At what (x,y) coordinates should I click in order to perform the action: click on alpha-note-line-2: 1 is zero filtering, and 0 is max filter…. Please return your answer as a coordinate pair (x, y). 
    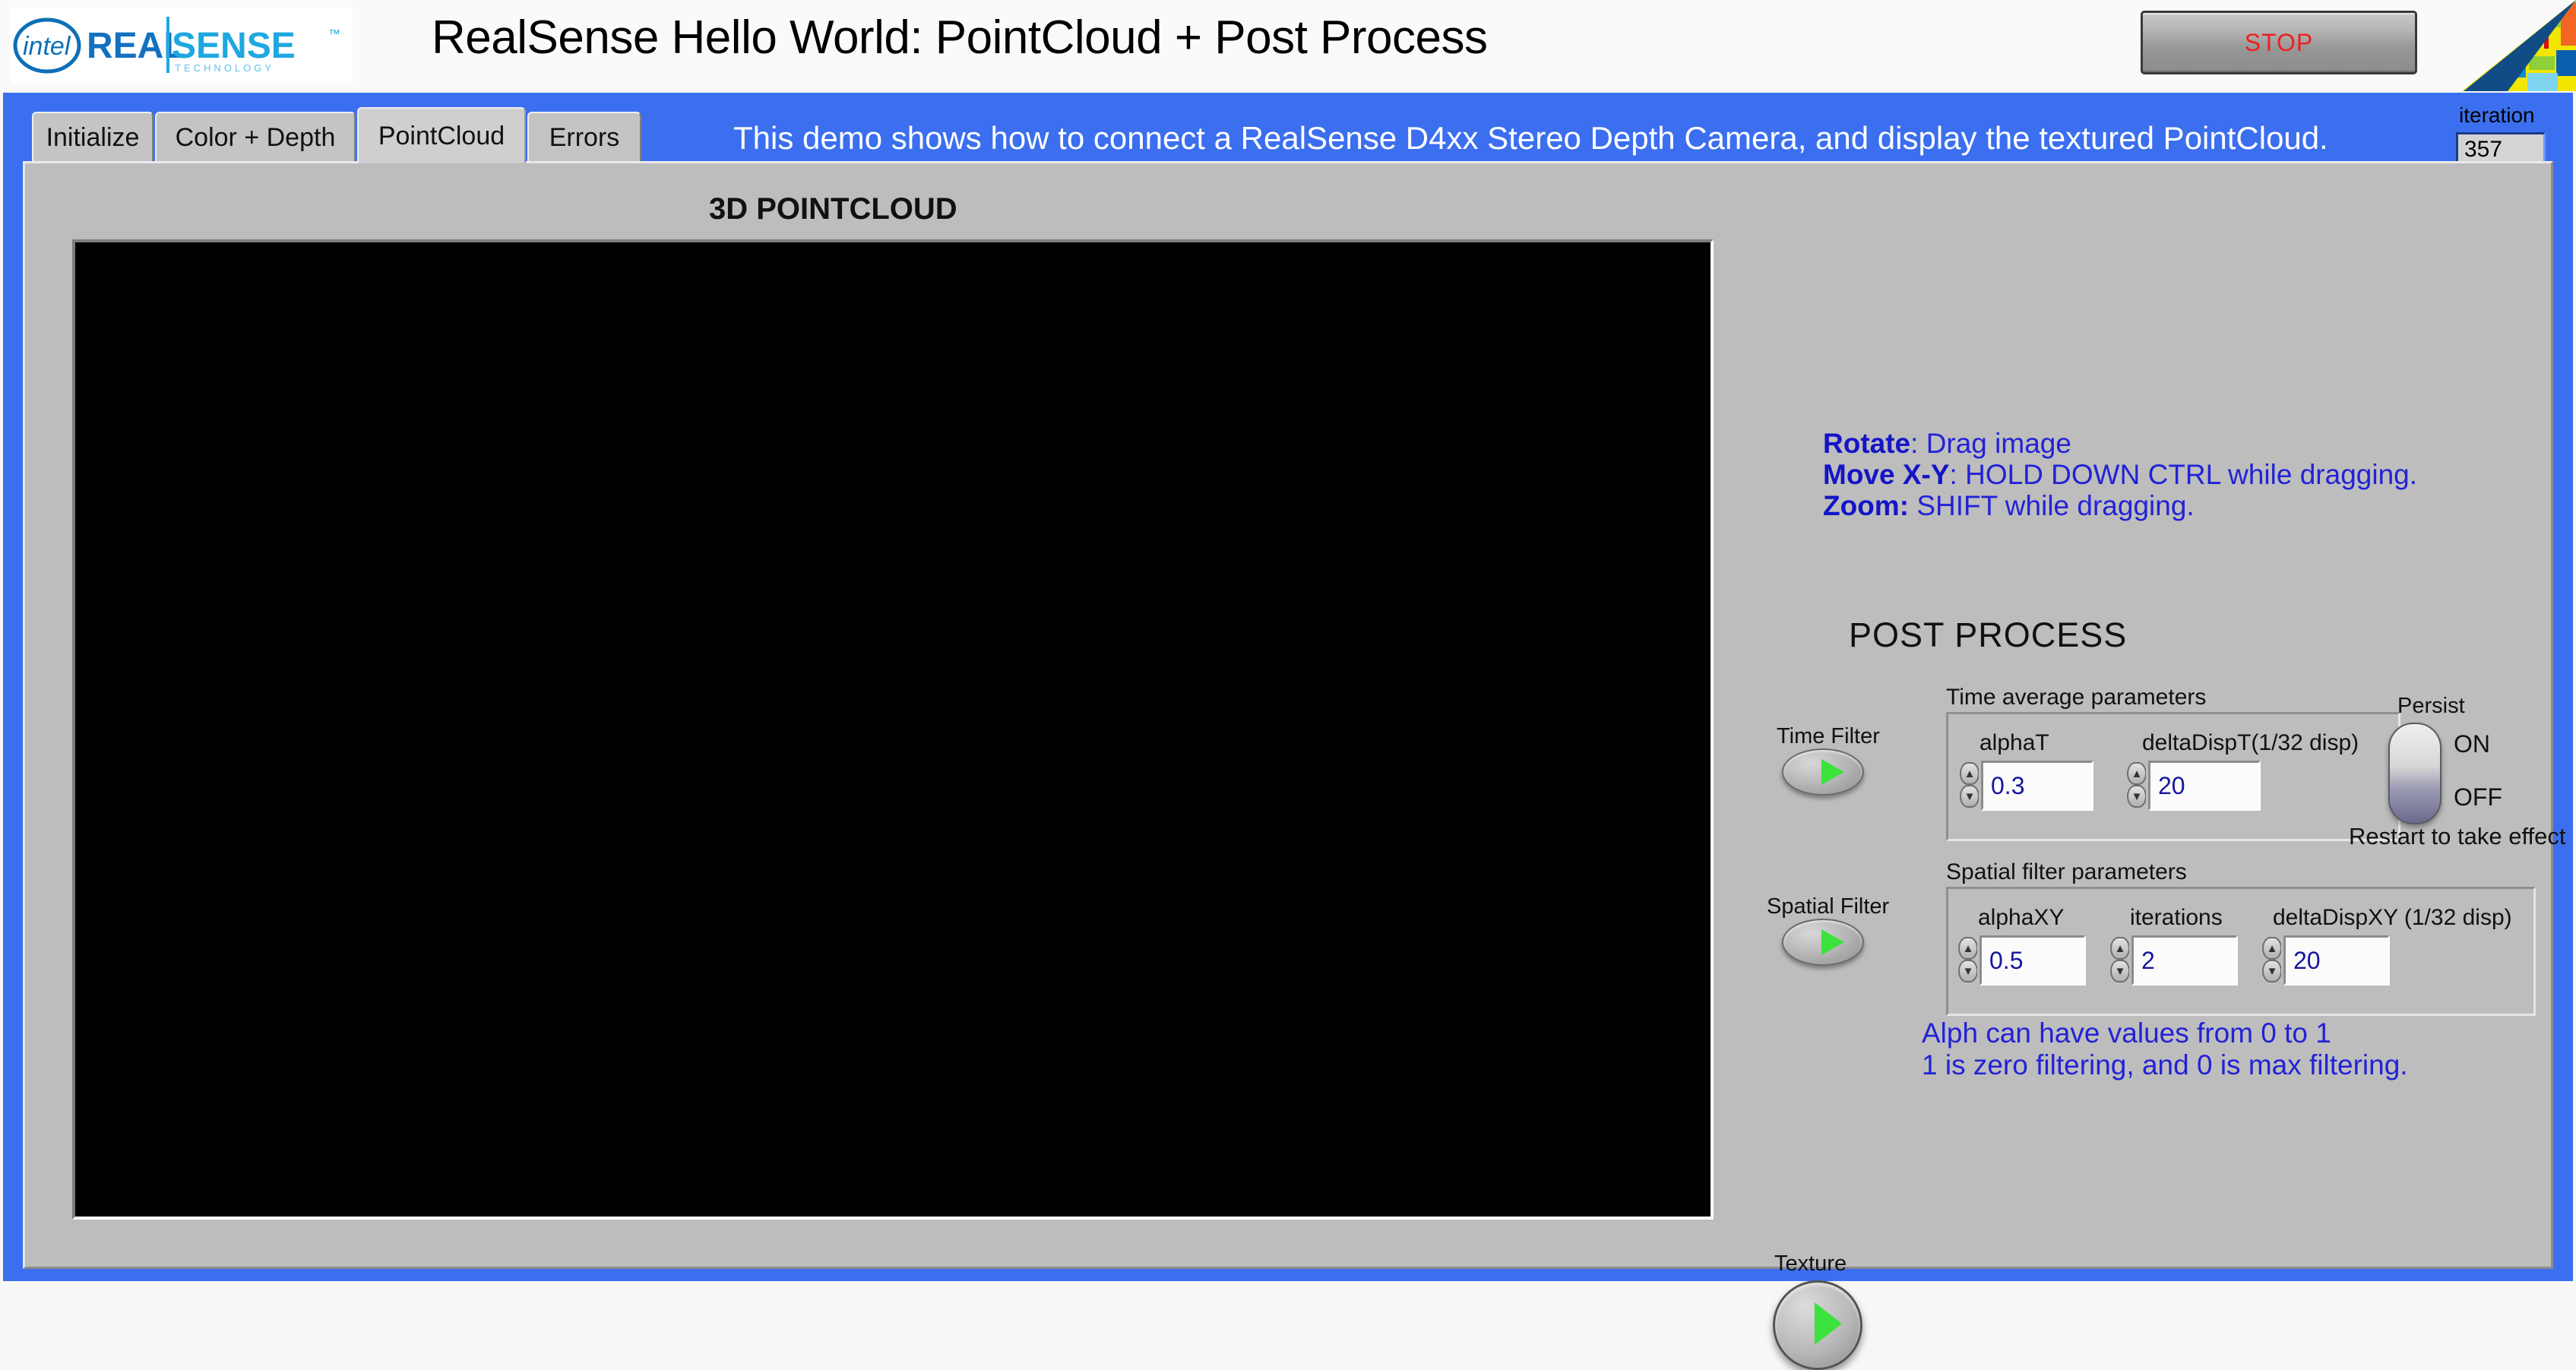
    Looking at the image, I should click on (2165, 1064).